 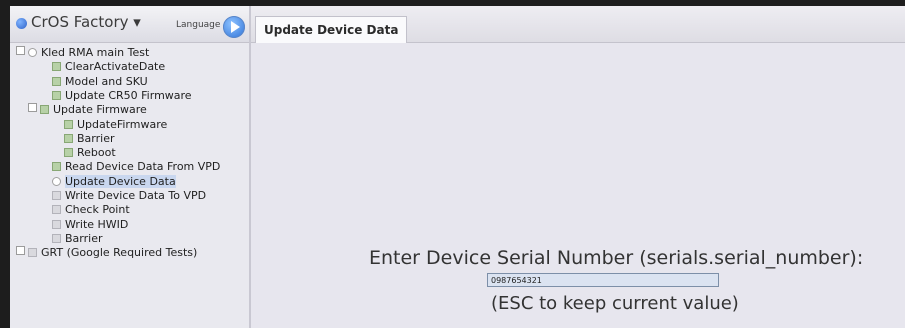 I want to click on test-tree-item: Update CR50 Firmware, so click(x=123, y=96).